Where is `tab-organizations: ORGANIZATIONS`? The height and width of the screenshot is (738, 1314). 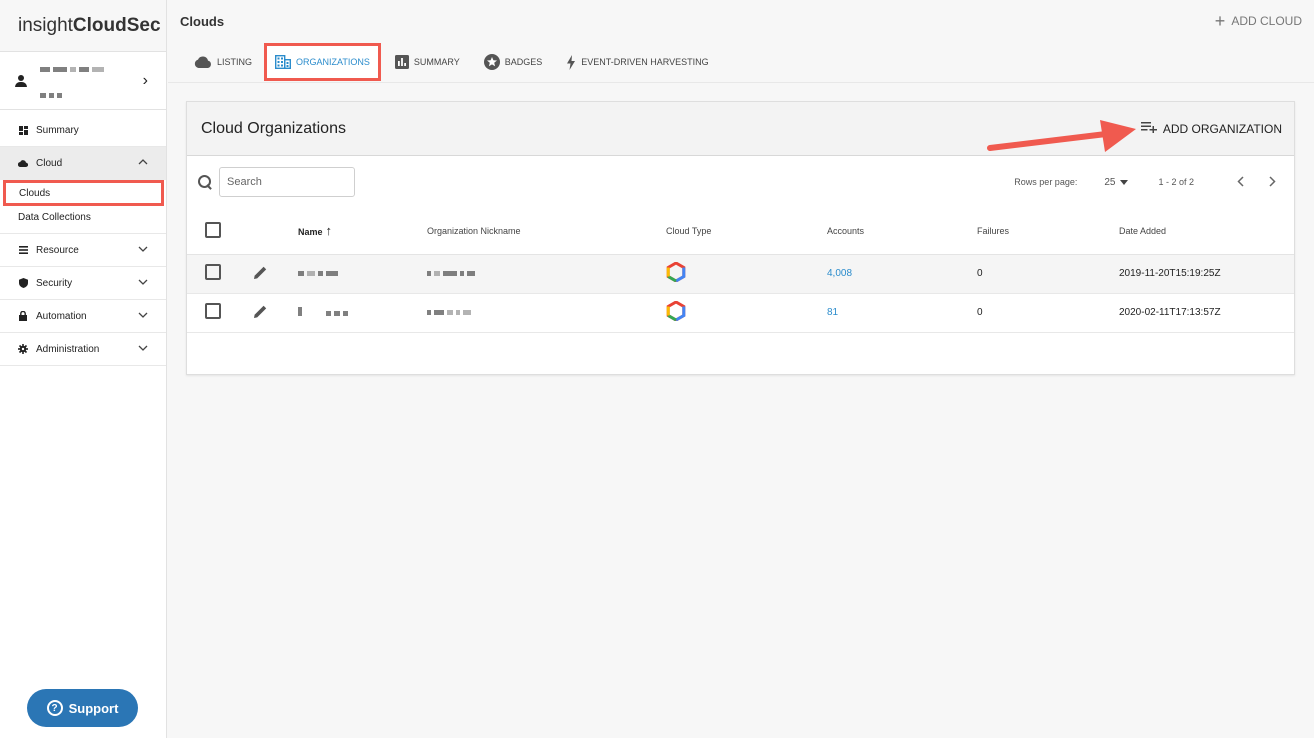
tab-organizations: ORGANIZATIONS is located at coordinates (322, 62).